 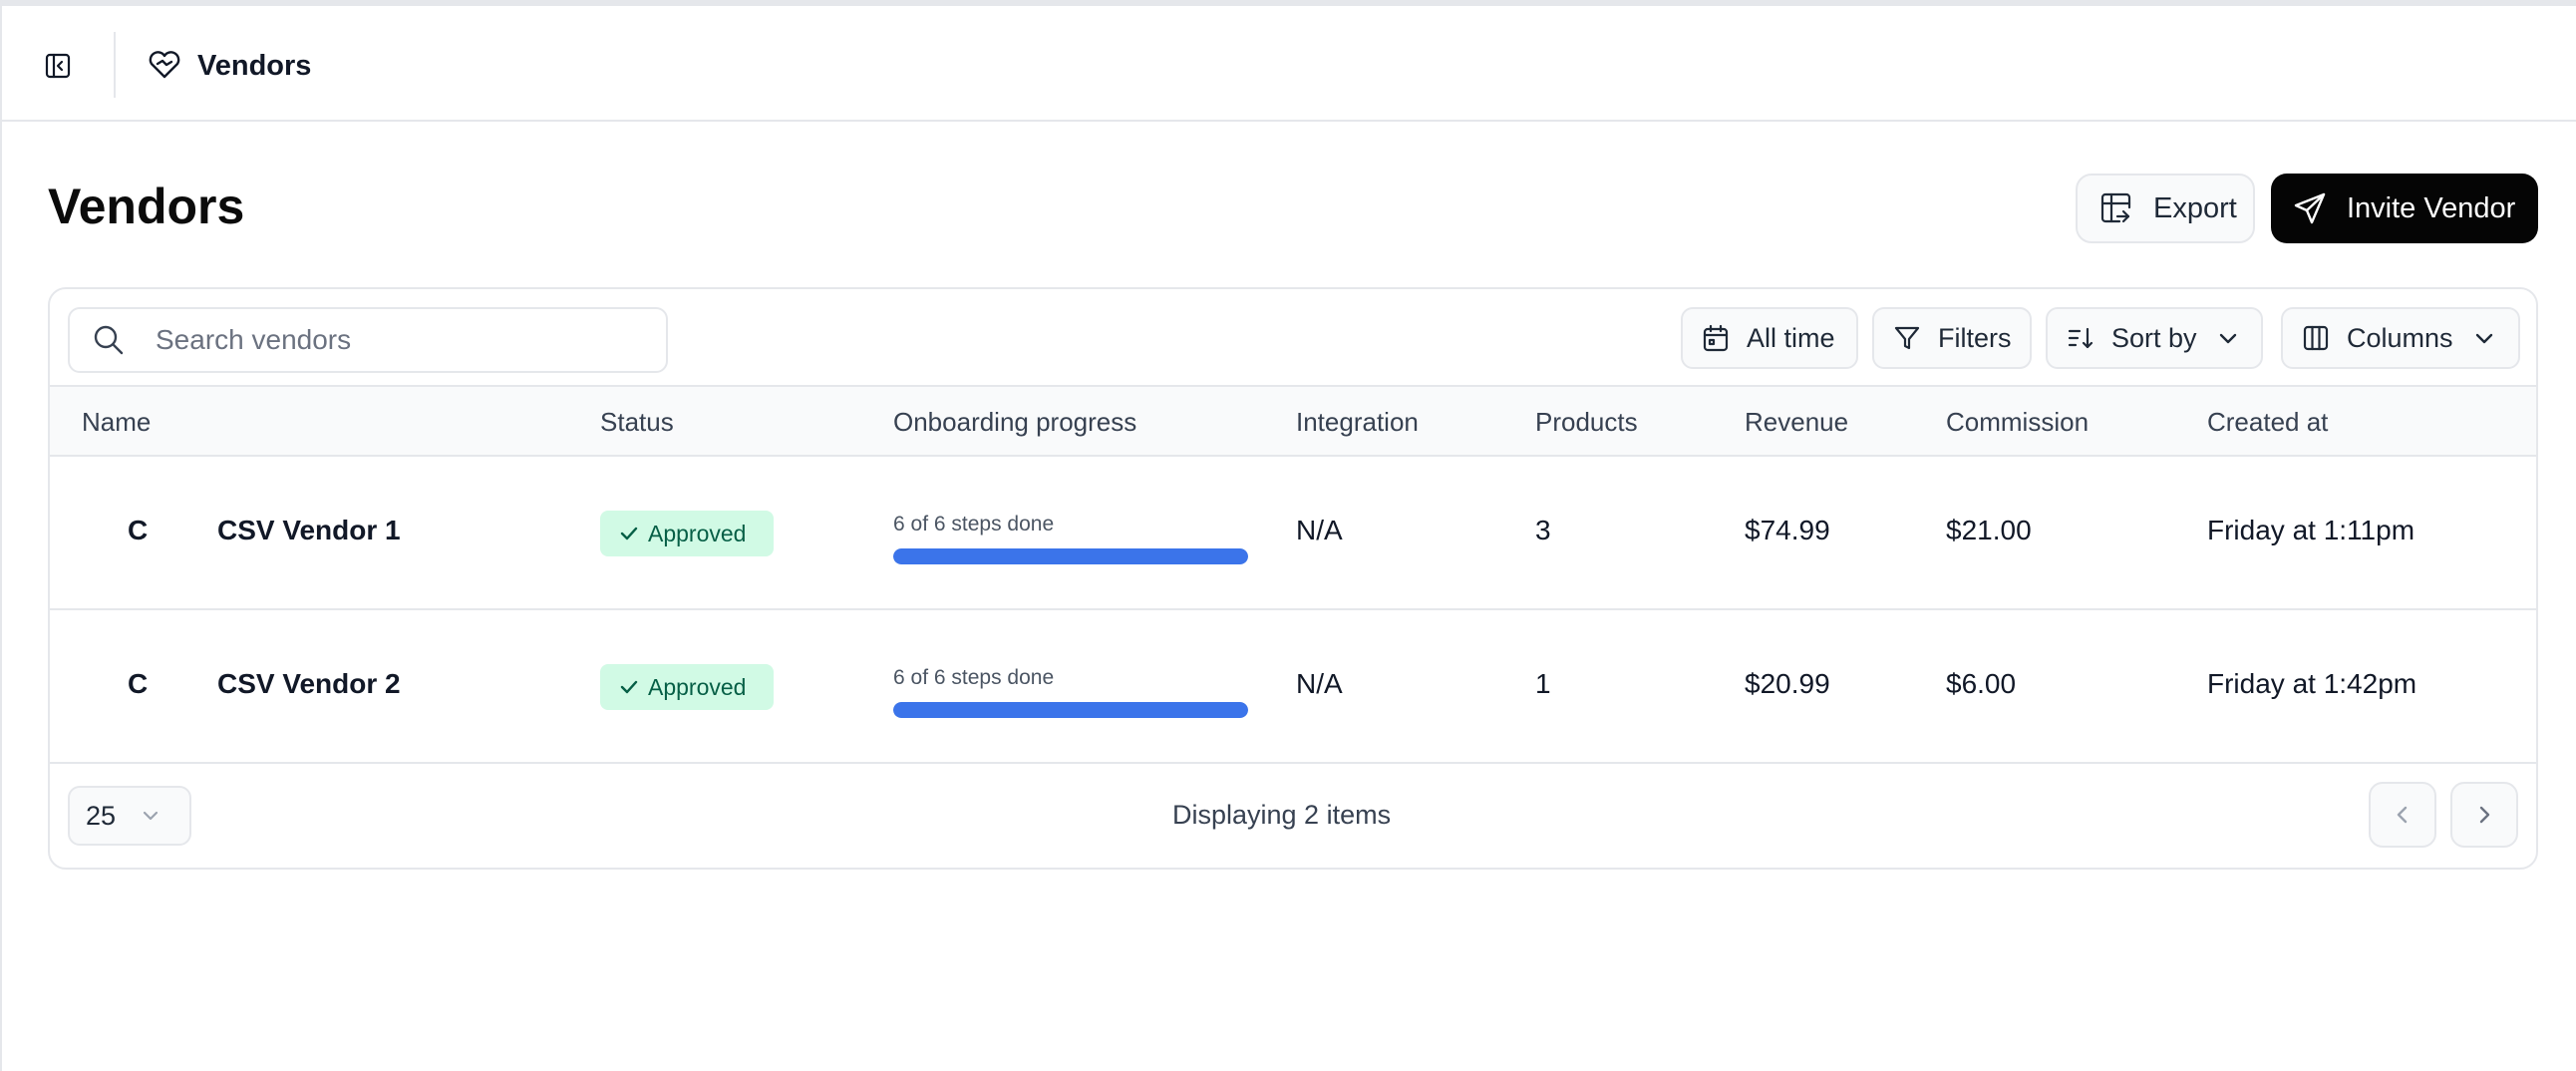 What do you see at coordinates (129, 816) in the screenshot?
I see `page-size-select: 25` at bounding box center [129, 816].